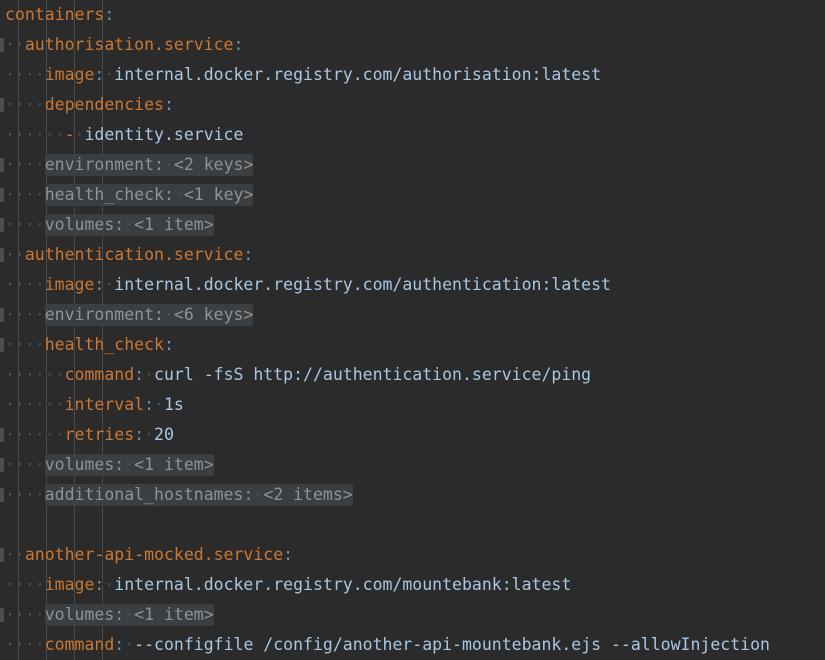 The height and width of the screenshot is (660, 825). What do you see at coordinates (139, 254) in the screenshot?
I see `yaml-entry: authentication.service:` at bounding box center [139, 254].